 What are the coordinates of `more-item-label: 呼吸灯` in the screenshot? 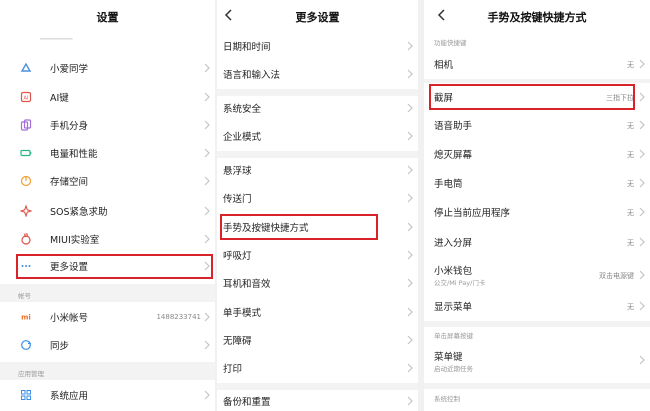 It's located at (237, 256).